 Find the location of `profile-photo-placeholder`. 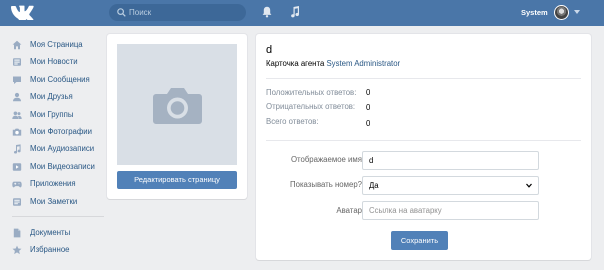

profile-photo-placeholder is located at coordinates (177, 104).